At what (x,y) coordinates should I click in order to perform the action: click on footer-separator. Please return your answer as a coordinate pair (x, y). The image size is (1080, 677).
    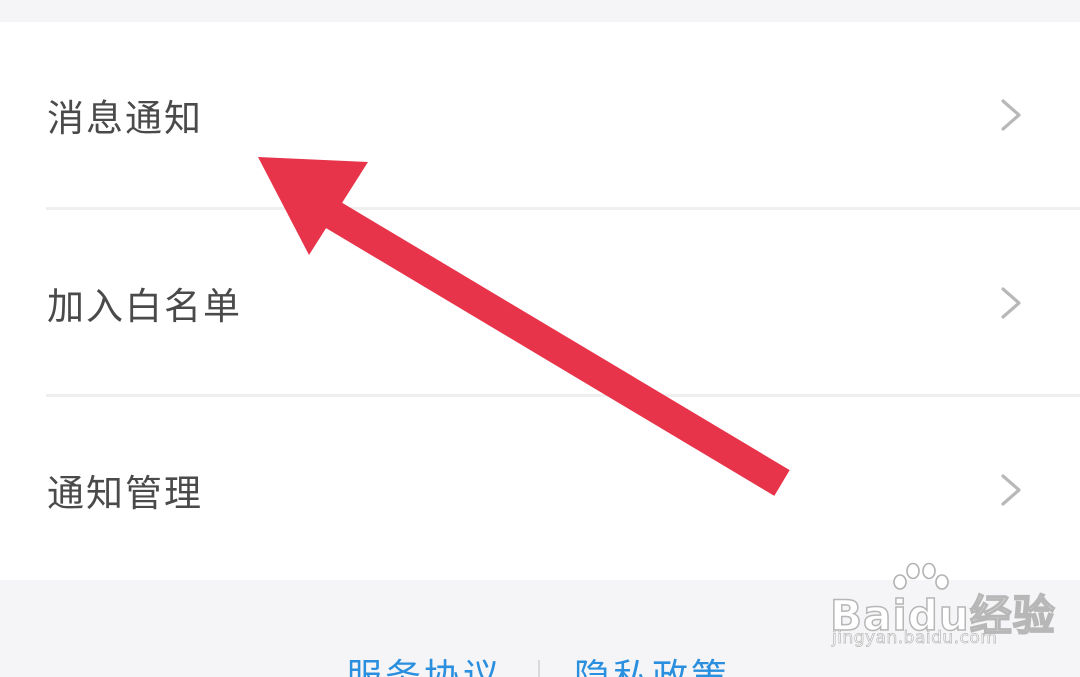
    Looking at the image, I should click on (539, 668).